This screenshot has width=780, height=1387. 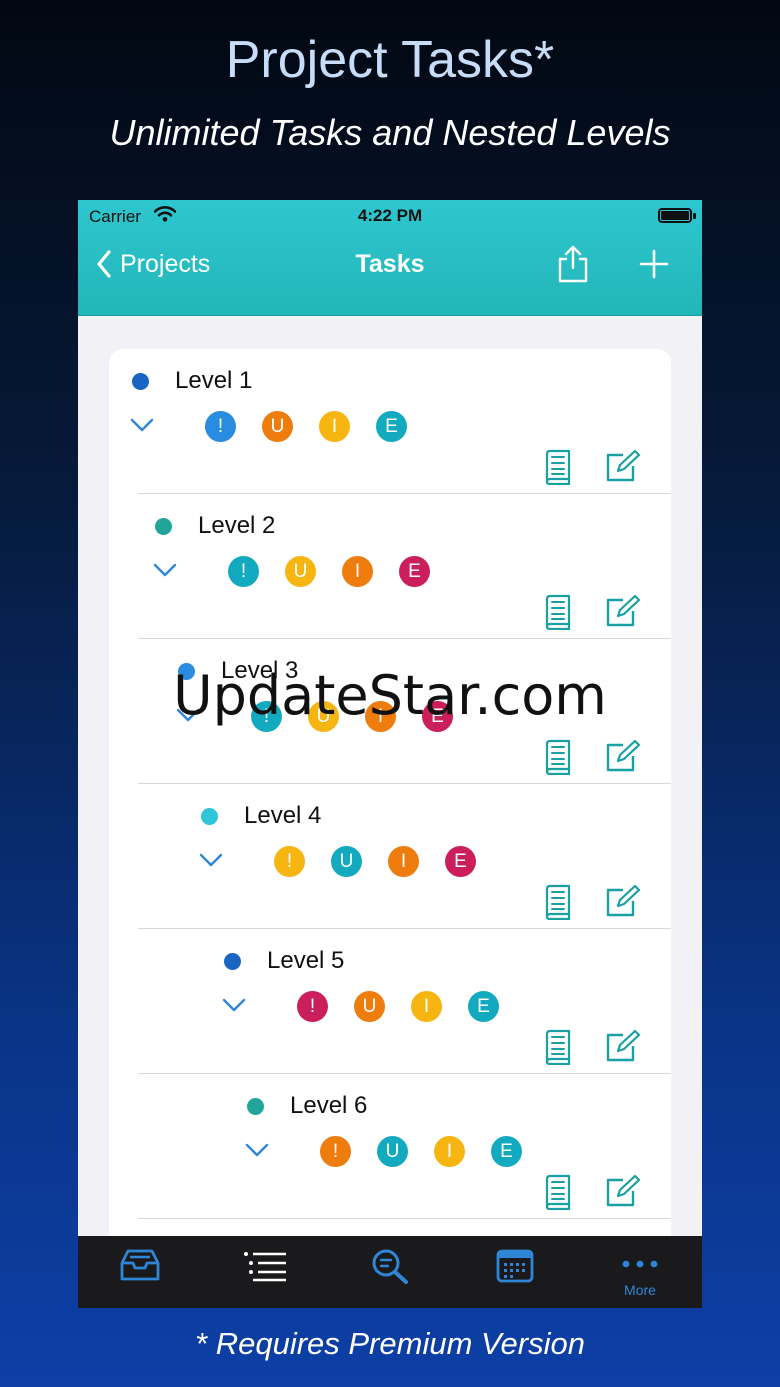 What do you see at coordinates (265, 1267) in the screenshot?
I see `list-icon` at bounding box center [265, 1267].